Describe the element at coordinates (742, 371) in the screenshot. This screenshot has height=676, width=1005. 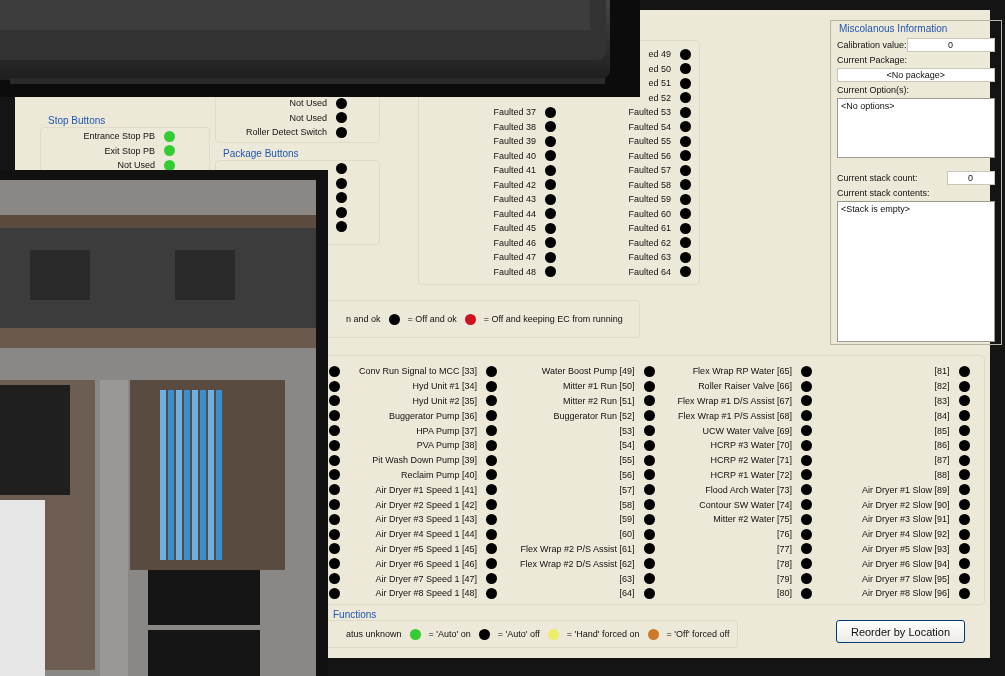
I see `signal-label: Flex Wrap RP Water [65]` at that location.